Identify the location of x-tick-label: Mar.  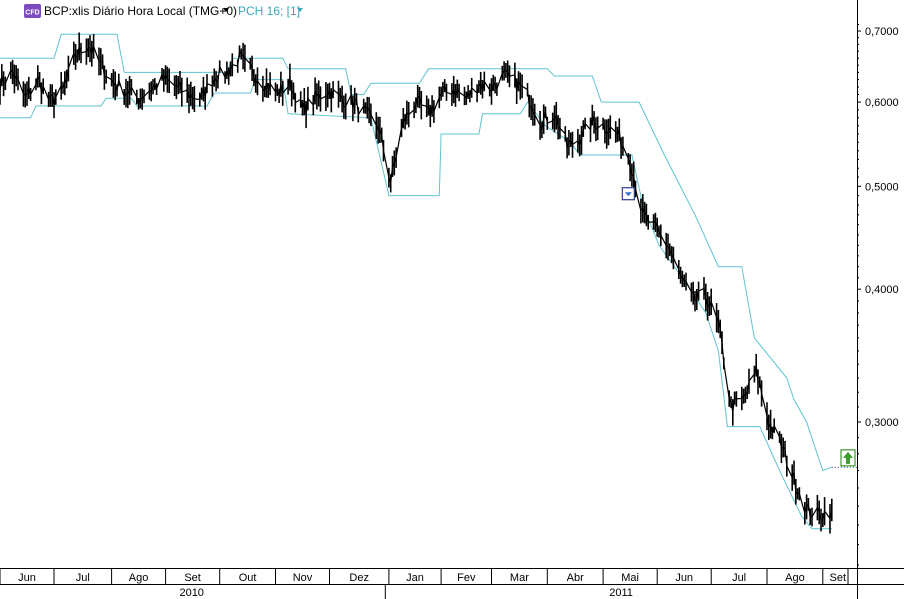
(519, 578).